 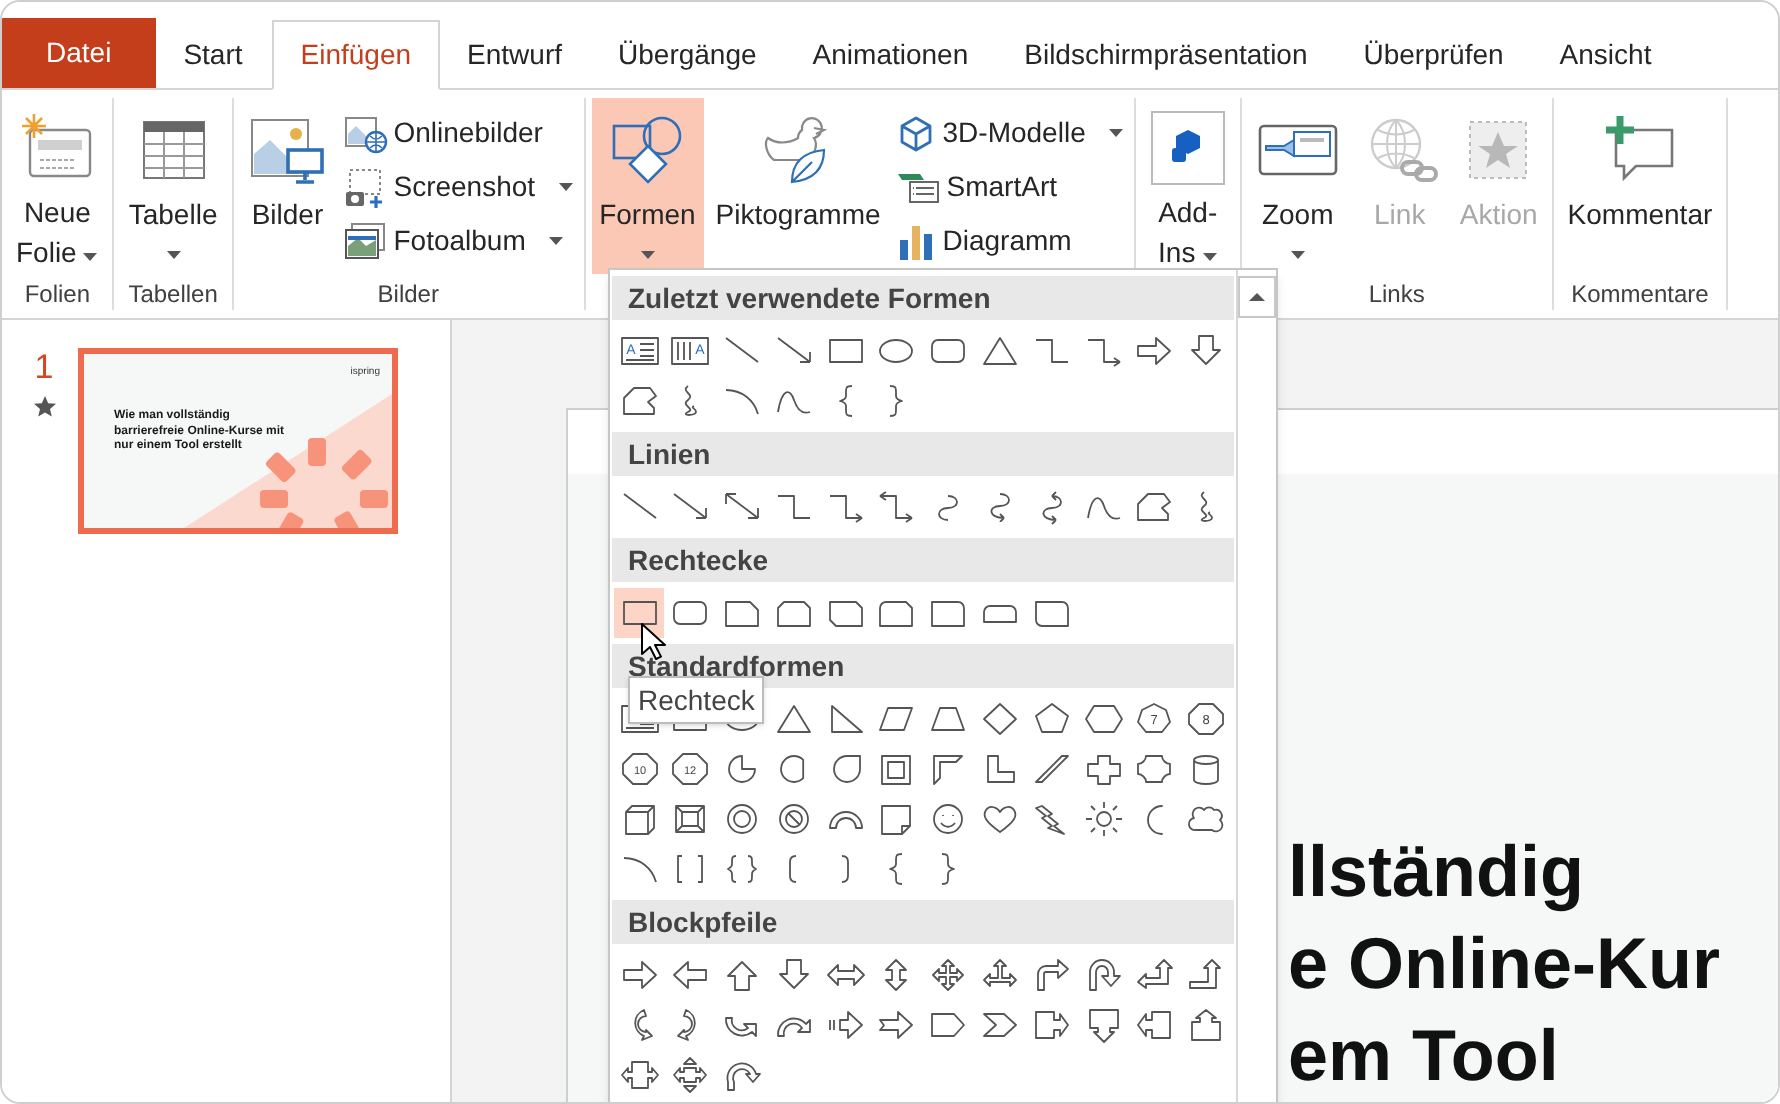 I want to click on group-label: Bilder, so click(x=408, y=294).